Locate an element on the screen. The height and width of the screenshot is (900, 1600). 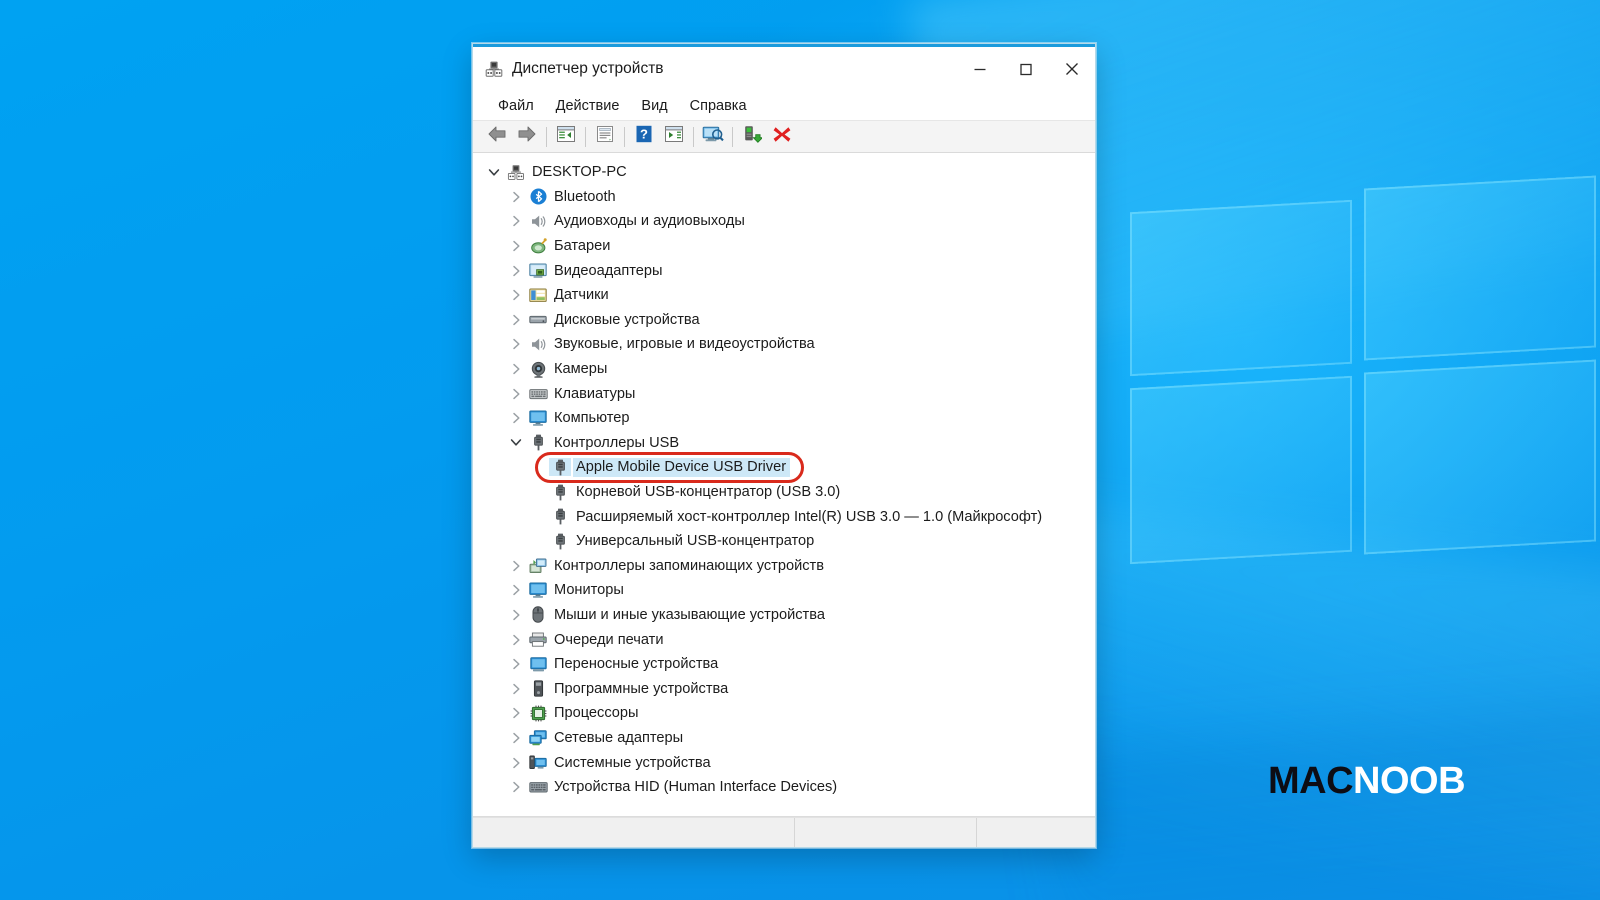
processor-icon is located at coordinates (538, 713).